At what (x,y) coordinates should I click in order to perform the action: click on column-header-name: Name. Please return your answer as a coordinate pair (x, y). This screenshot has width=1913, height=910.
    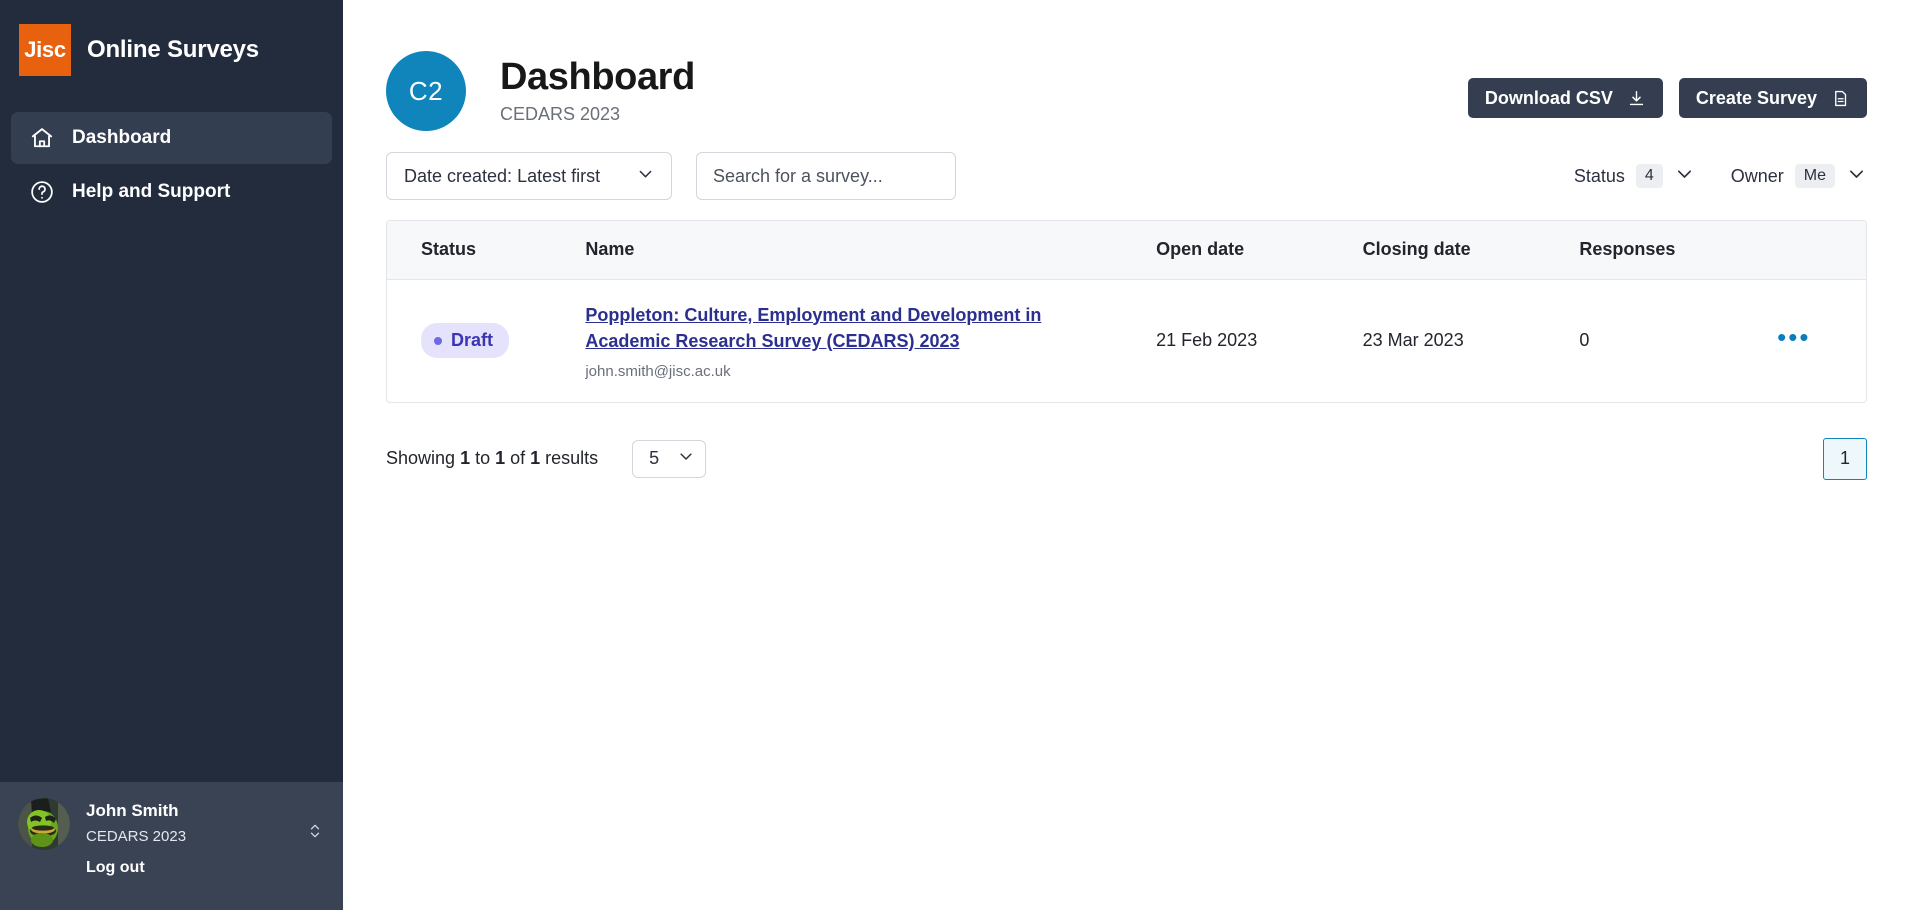
    Looking at the image, I should click on (871, 250).